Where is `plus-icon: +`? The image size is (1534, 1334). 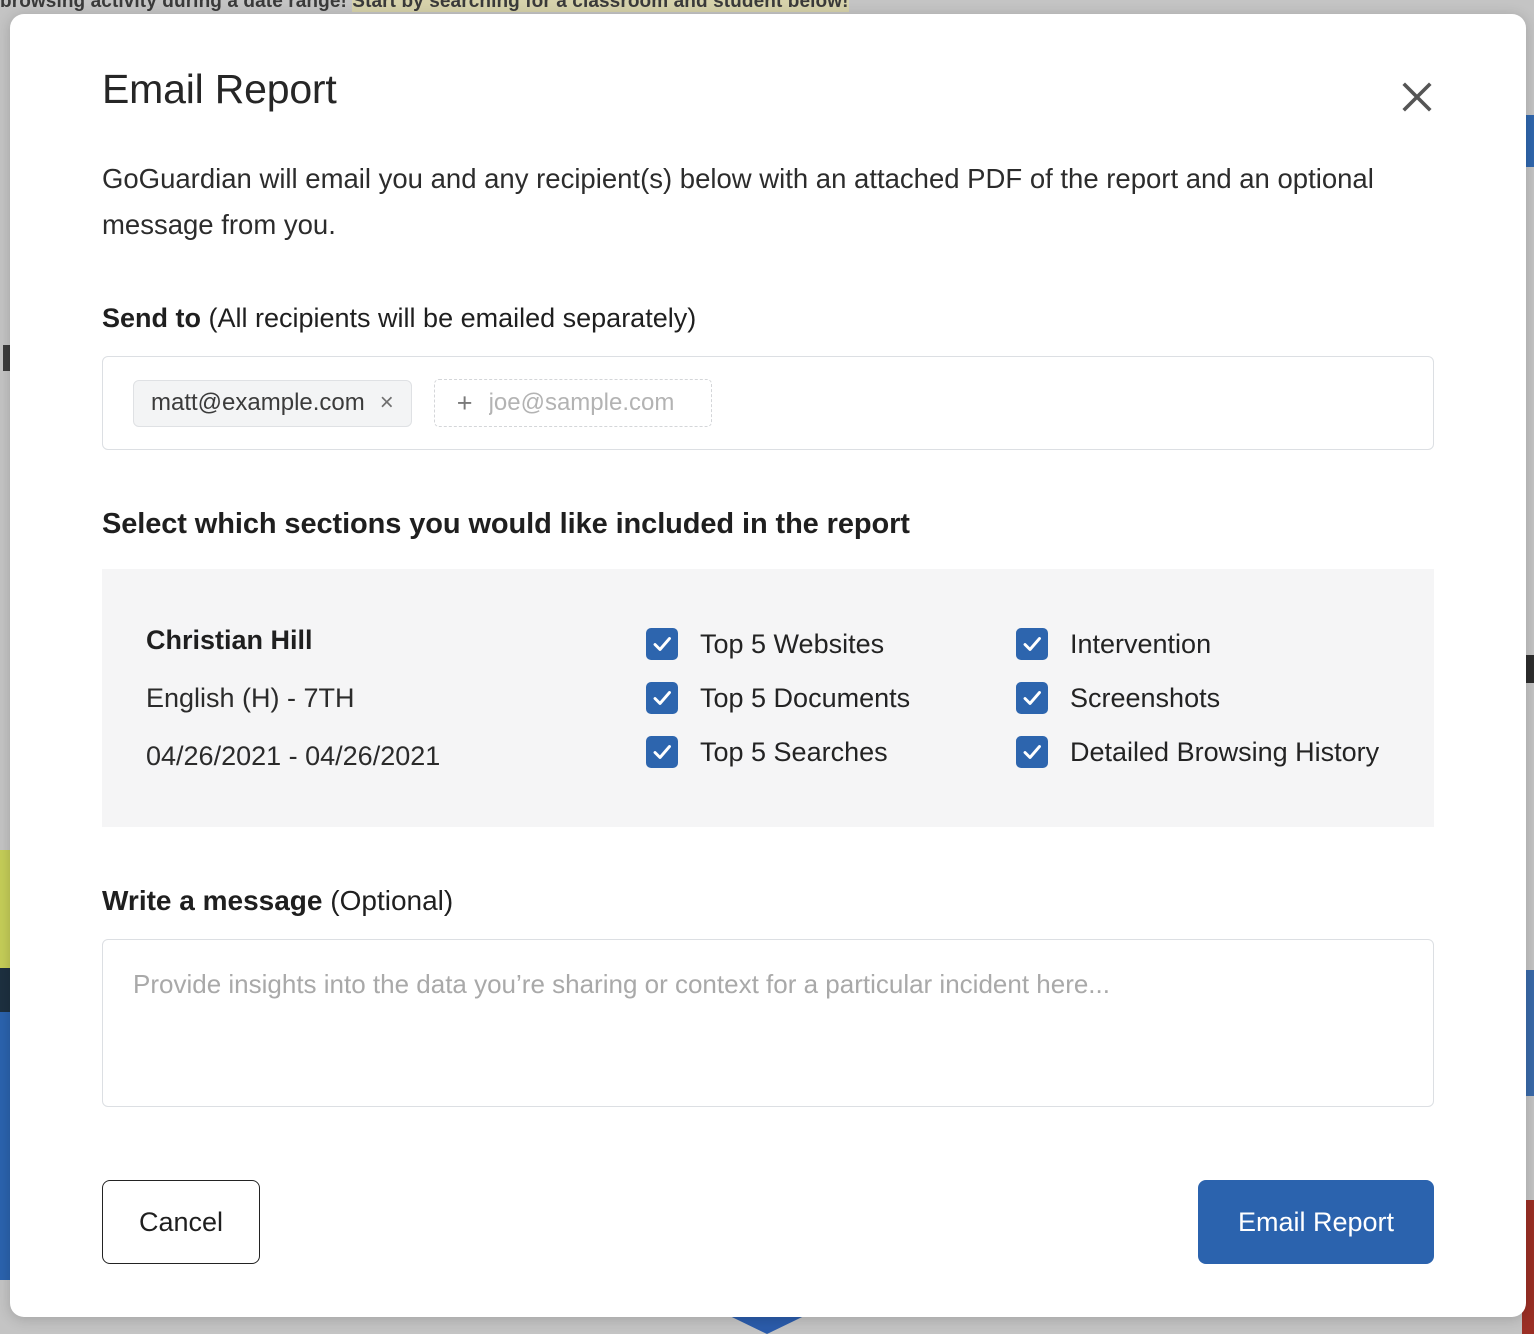
plus-icon: + is located at coordinates (464, 402).